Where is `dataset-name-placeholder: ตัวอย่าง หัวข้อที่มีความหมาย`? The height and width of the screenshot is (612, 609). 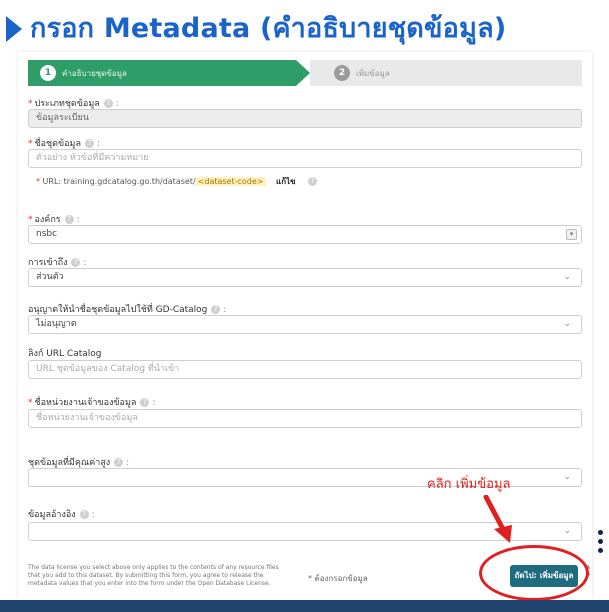
dataset-name-placeholder: ตัวอย่าง หัวข้อที่มีความหมาย is located at coordinates (92, 158).